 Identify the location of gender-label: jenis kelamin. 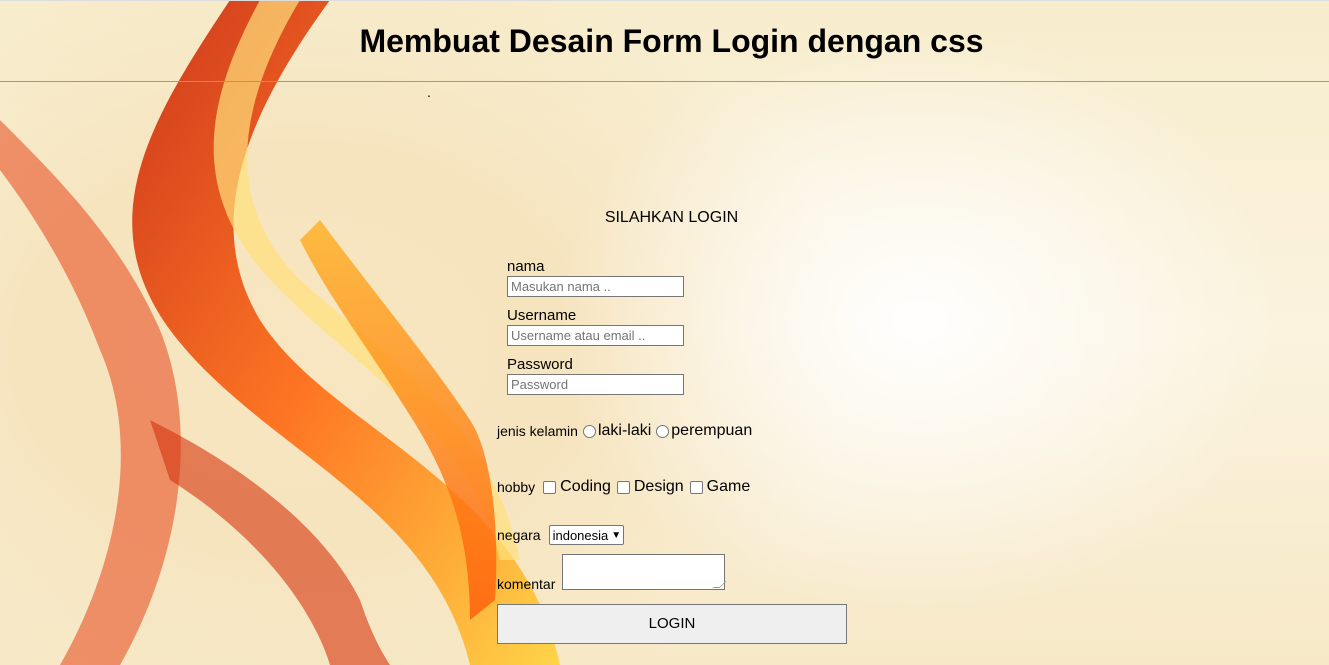
(537, 431).